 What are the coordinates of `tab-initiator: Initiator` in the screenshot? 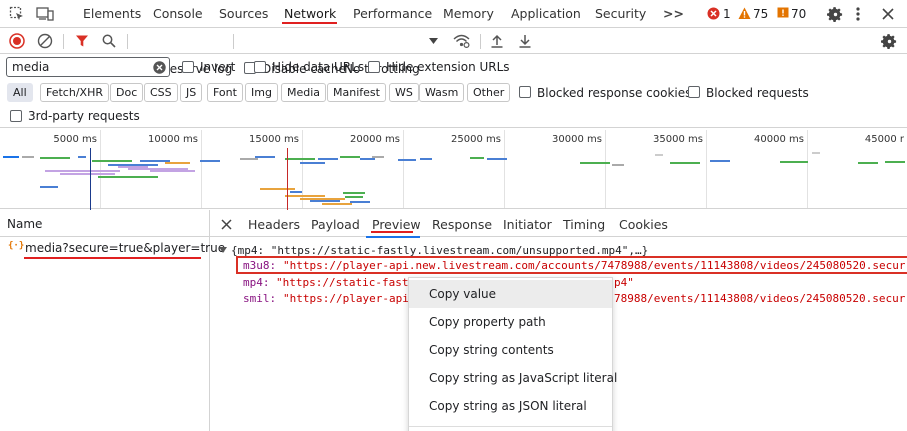 It's located at (527, 224).